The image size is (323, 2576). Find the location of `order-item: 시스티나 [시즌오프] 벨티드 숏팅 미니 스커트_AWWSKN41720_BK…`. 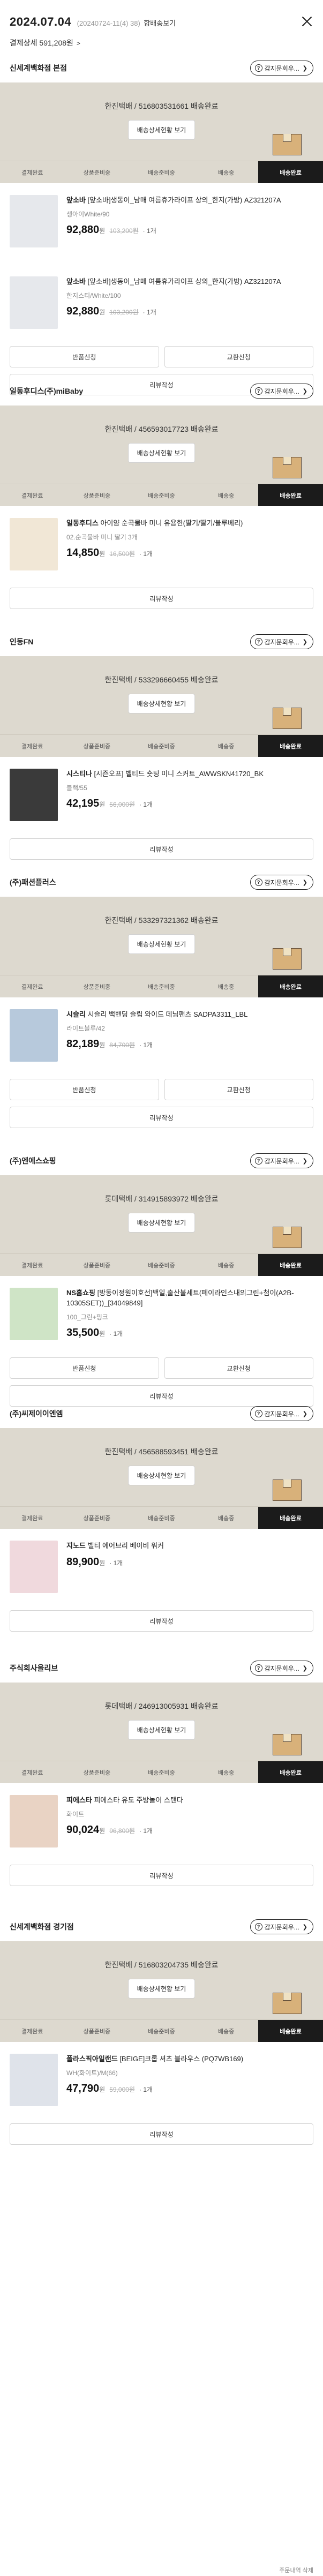

order-item: 시스티나 [시즌오프] 벨티드 숏팅 미니 스커트_AWWSKN41720_BK… is located at coordinates (161, 797).